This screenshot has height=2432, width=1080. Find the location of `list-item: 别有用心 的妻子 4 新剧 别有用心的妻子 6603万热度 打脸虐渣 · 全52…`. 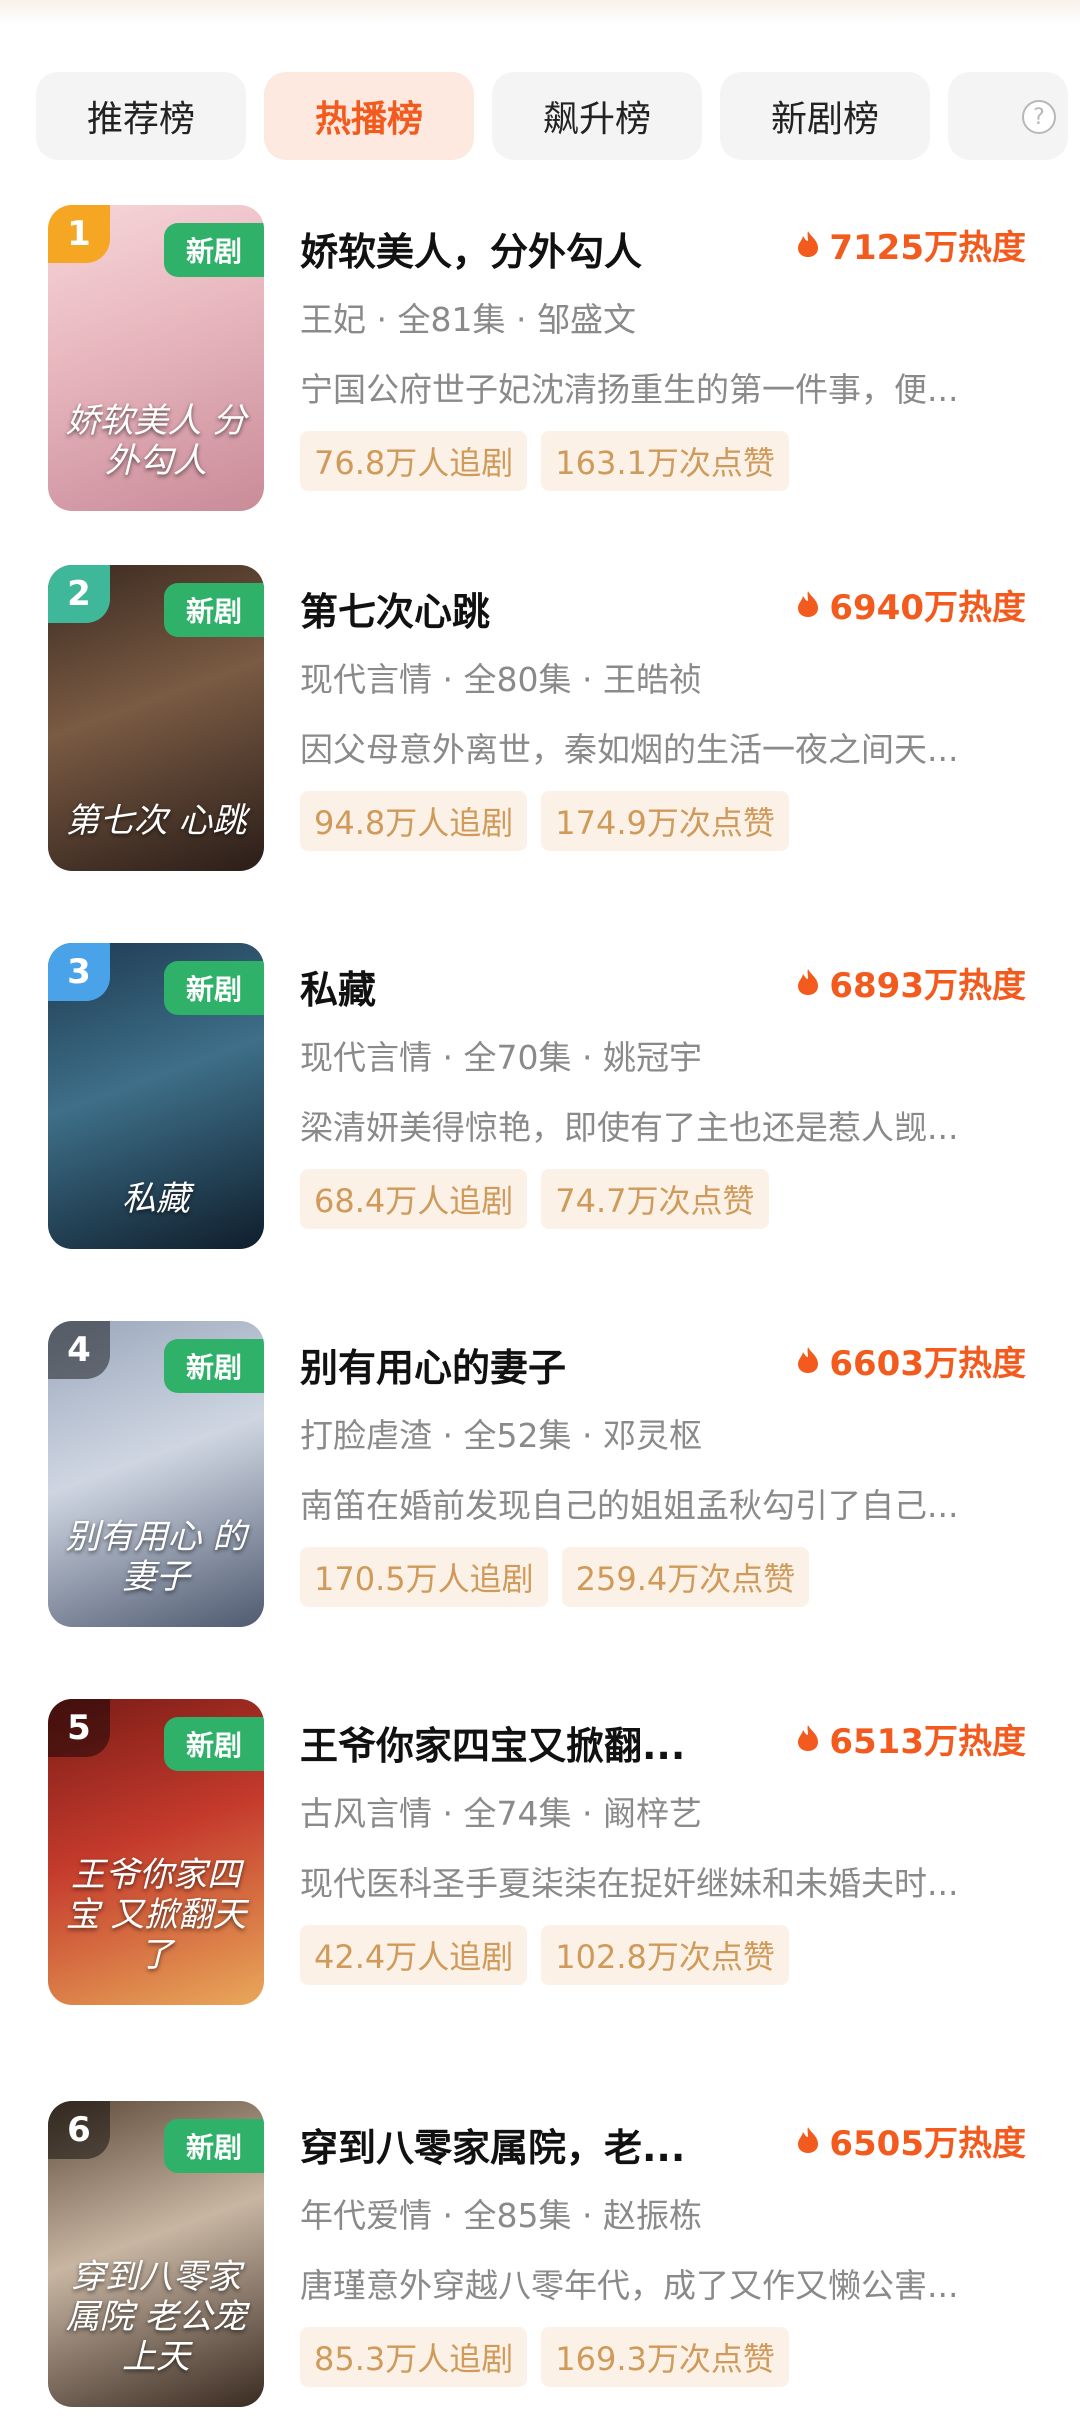

list-item: 别有用心 的妻子 4 新剧 别有用心的妻子 6603万热度 打脸虐渣 · 全52… is located at coordinates (540, 1476).